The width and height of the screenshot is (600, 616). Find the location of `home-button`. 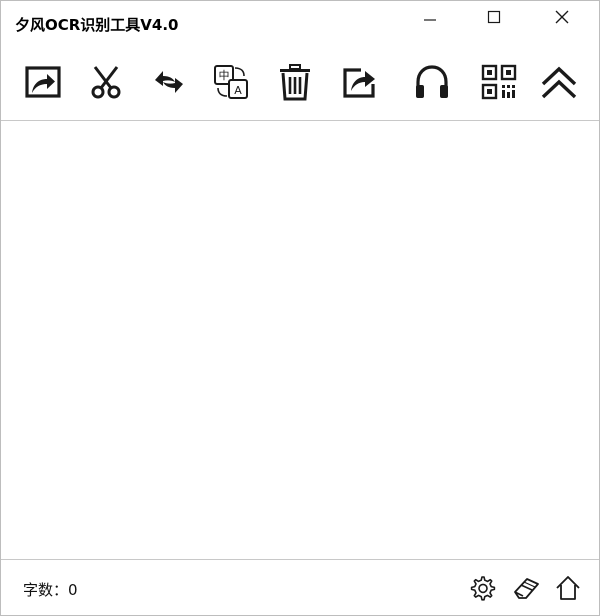

home-button is located at coordinates (568, 588).